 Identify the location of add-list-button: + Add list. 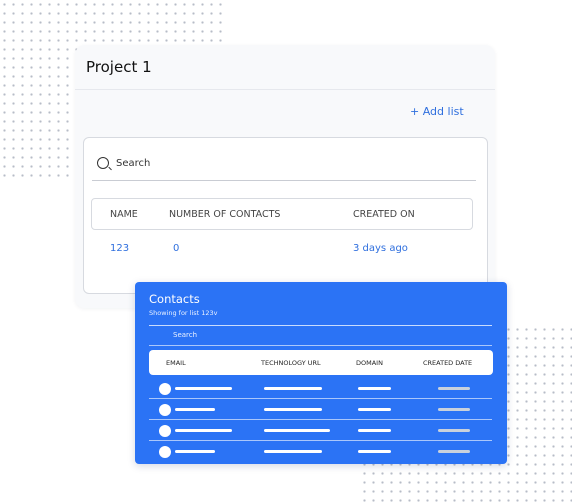
(437, 111).